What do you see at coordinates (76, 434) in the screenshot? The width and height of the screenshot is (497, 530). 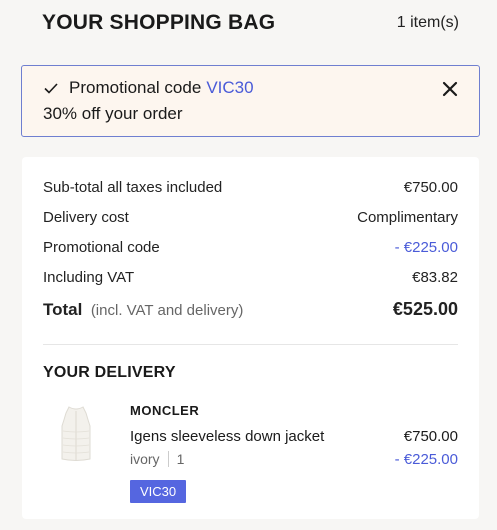 I see `product-image` at bounding box center [76, 434].